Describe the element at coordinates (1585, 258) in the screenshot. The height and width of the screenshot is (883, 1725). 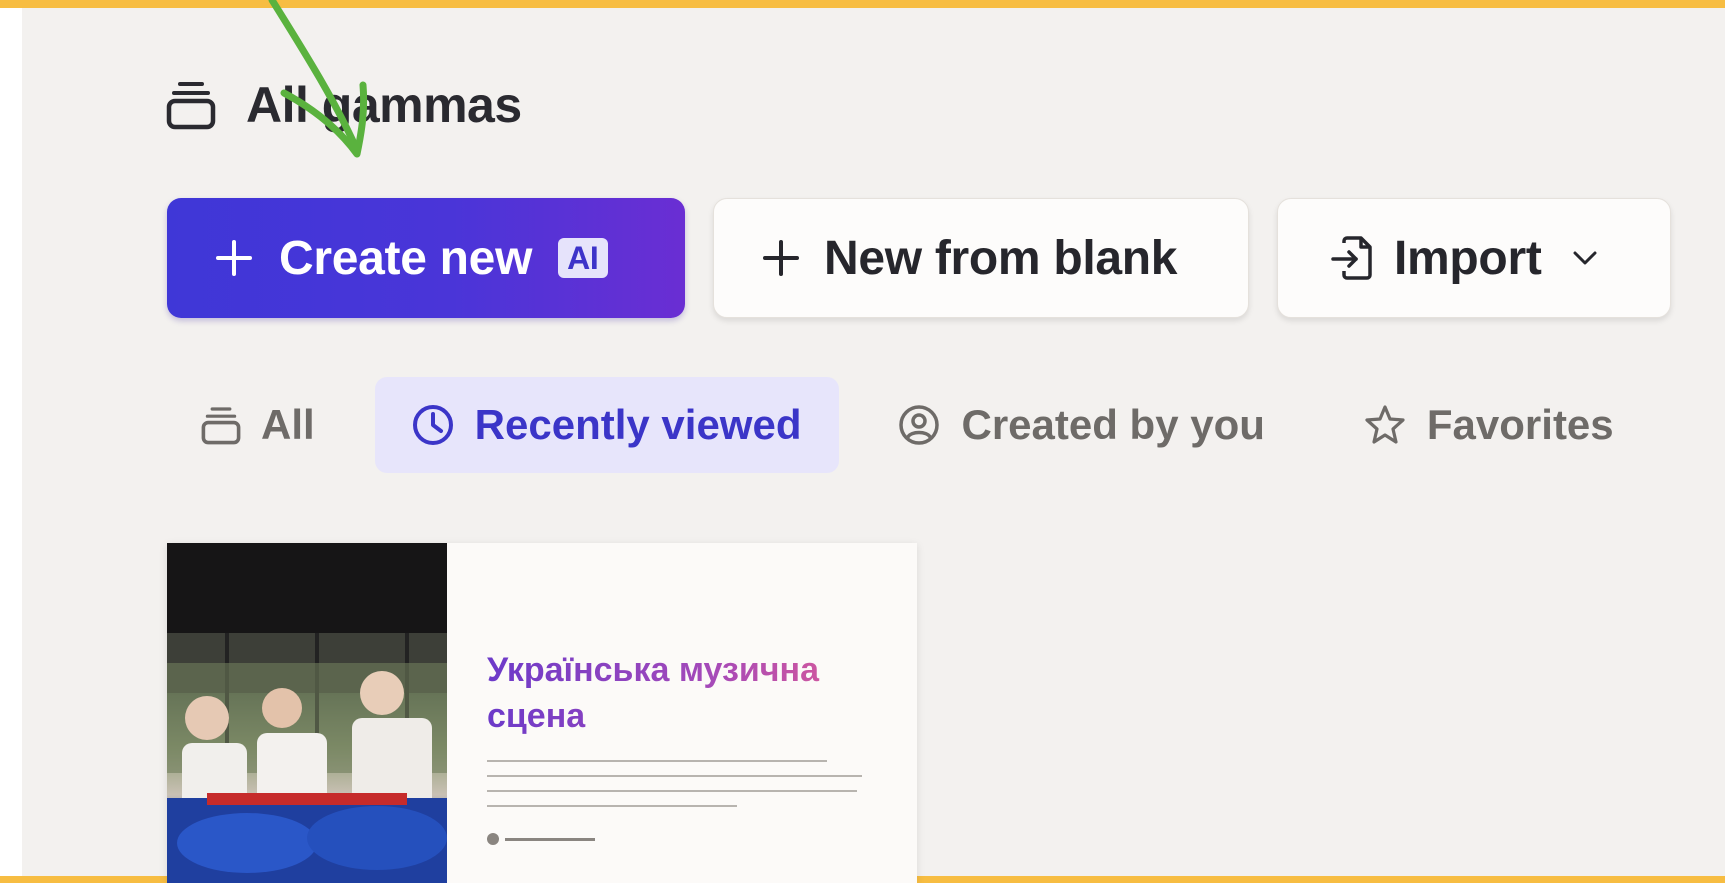
I see `chevron-down-icon` at that location.